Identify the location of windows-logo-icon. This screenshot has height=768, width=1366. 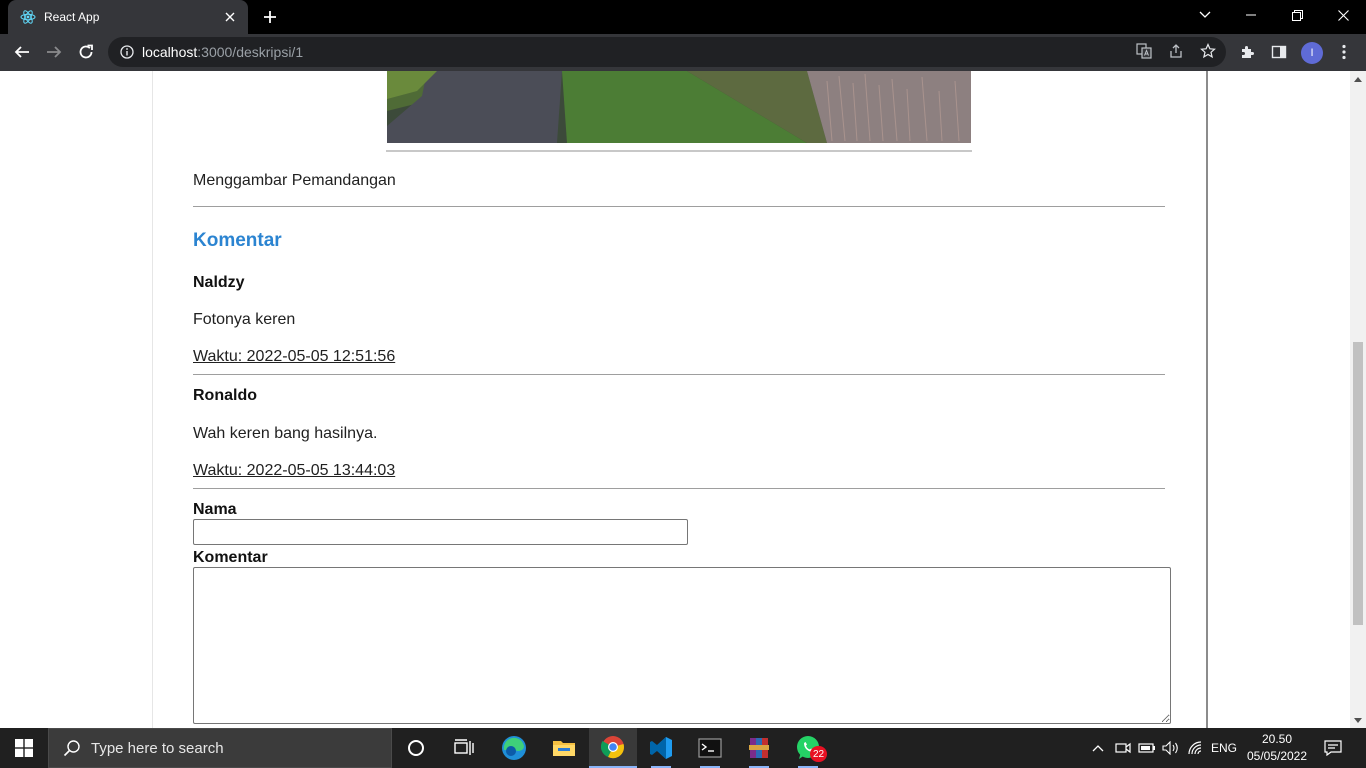
(24, 748).